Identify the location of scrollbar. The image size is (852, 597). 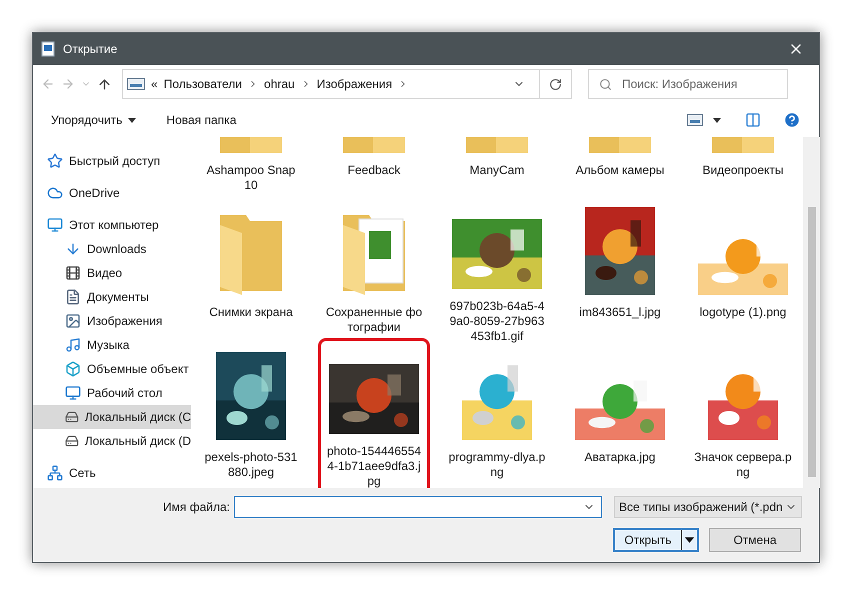
(811, 312).